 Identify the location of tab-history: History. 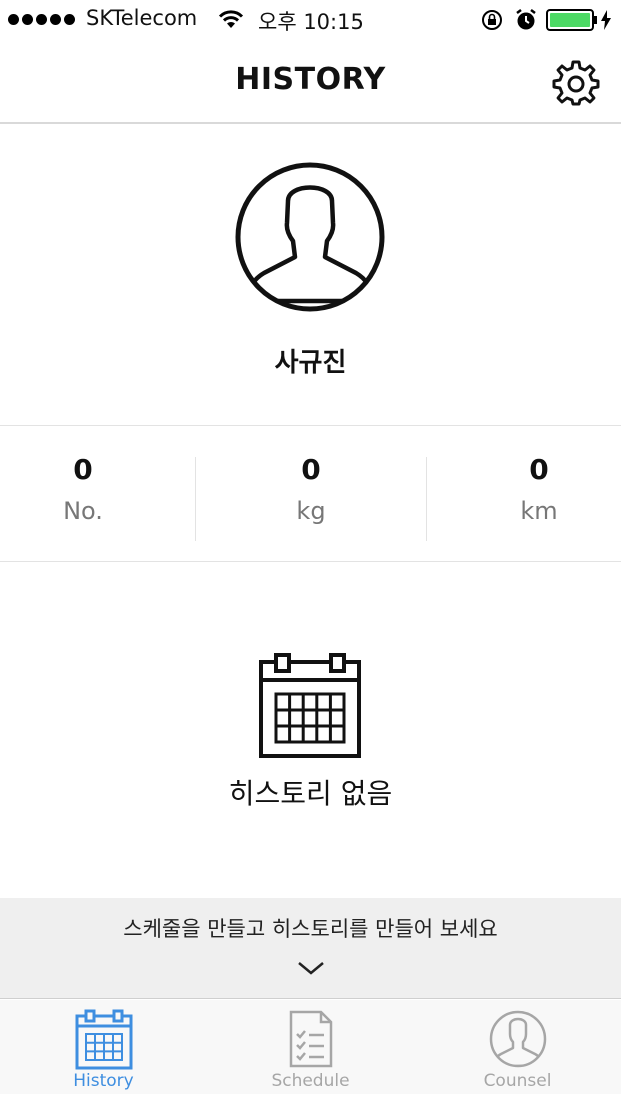
(103, 1047).